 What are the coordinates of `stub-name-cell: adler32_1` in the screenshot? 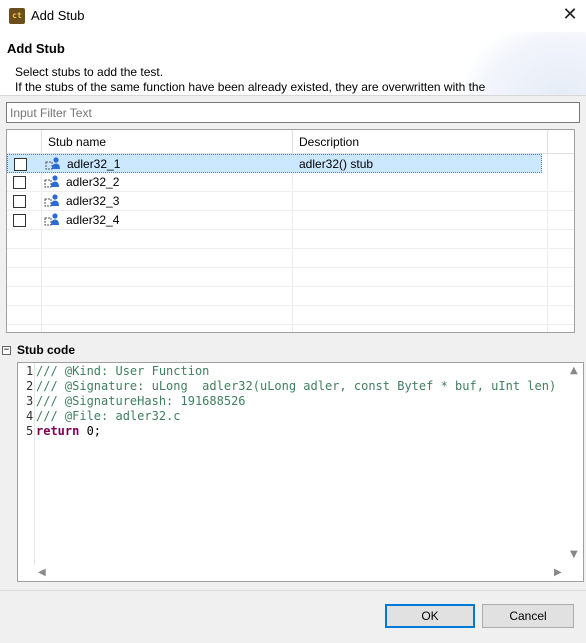 It's located at (94, 164).